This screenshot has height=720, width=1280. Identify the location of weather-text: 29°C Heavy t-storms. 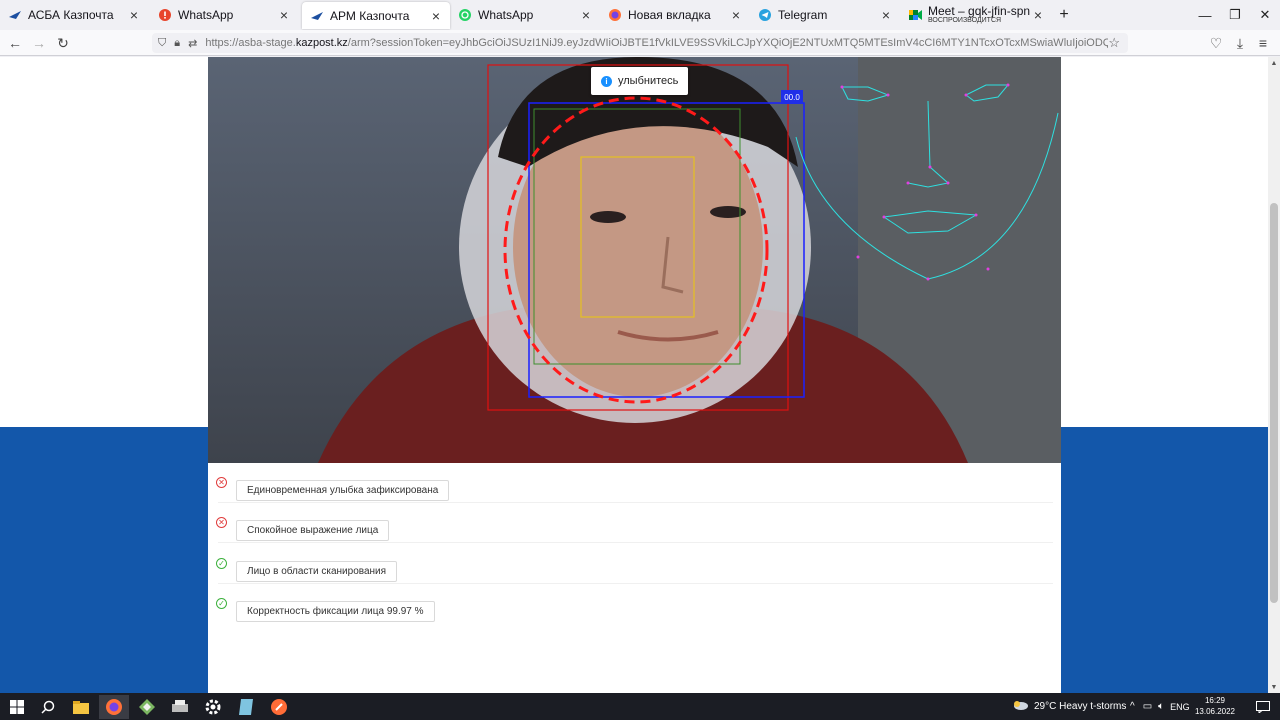
(1080, 706).